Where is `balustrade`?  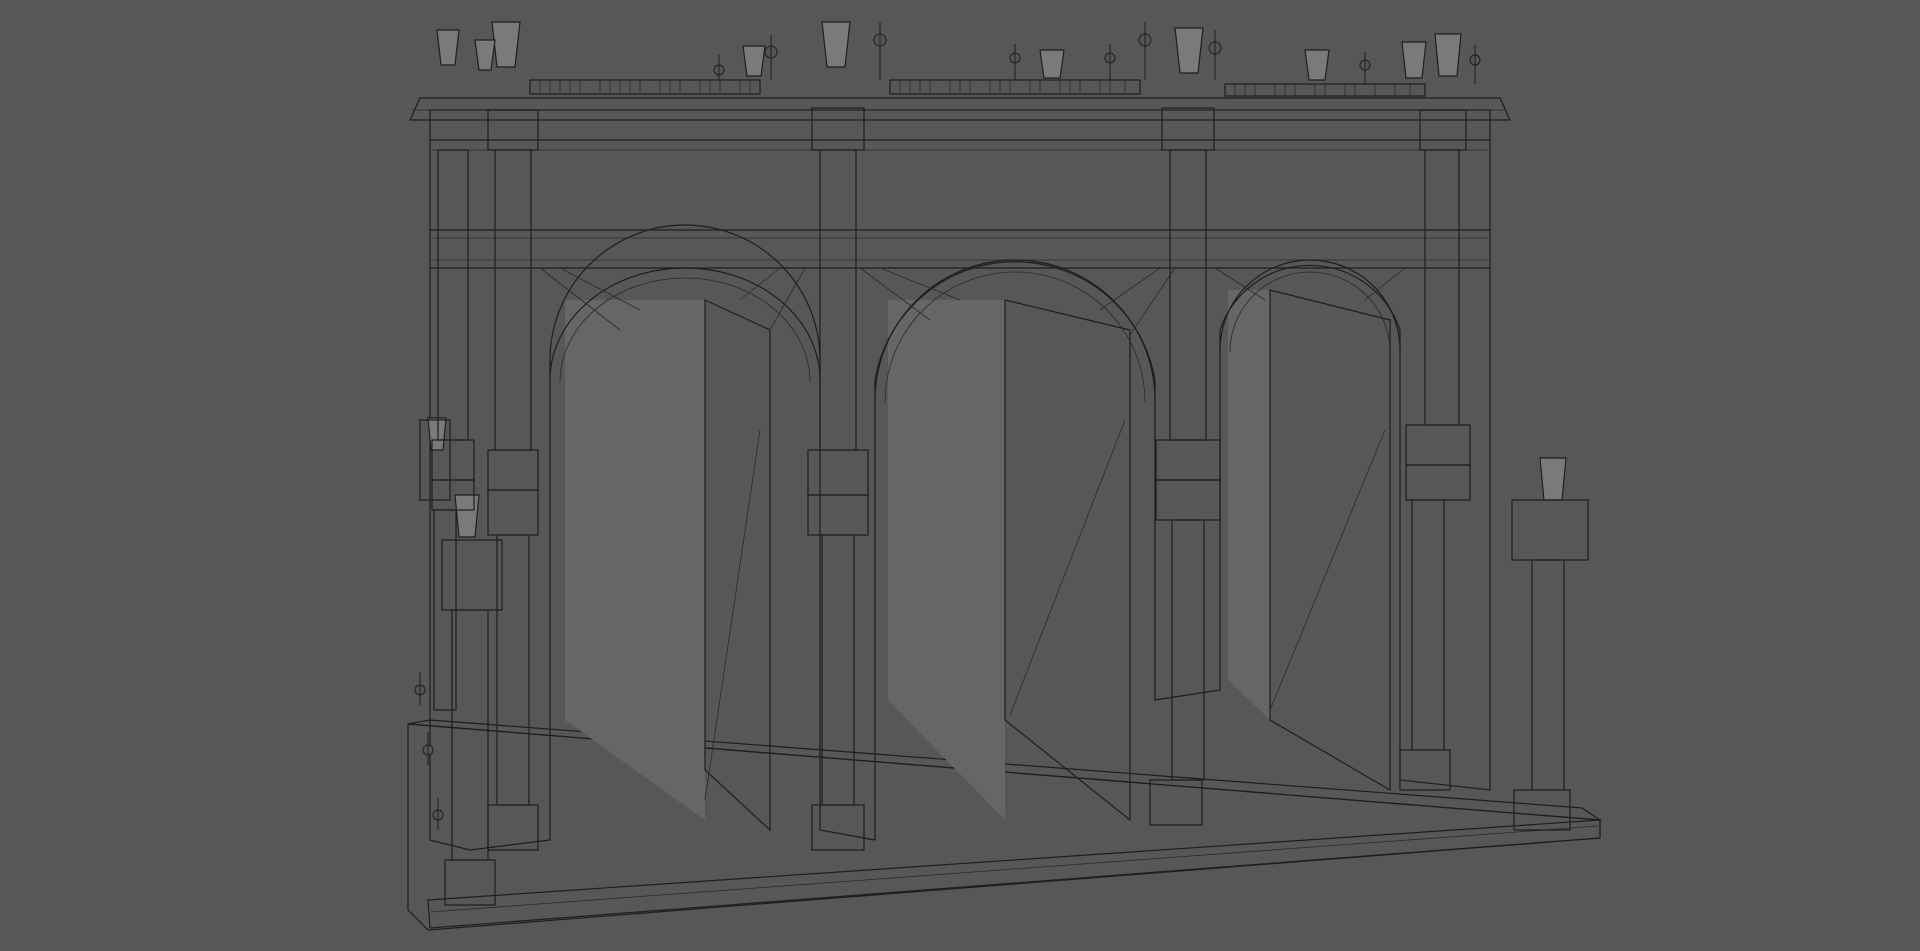 balustrade is located at coordinates (977, 88).